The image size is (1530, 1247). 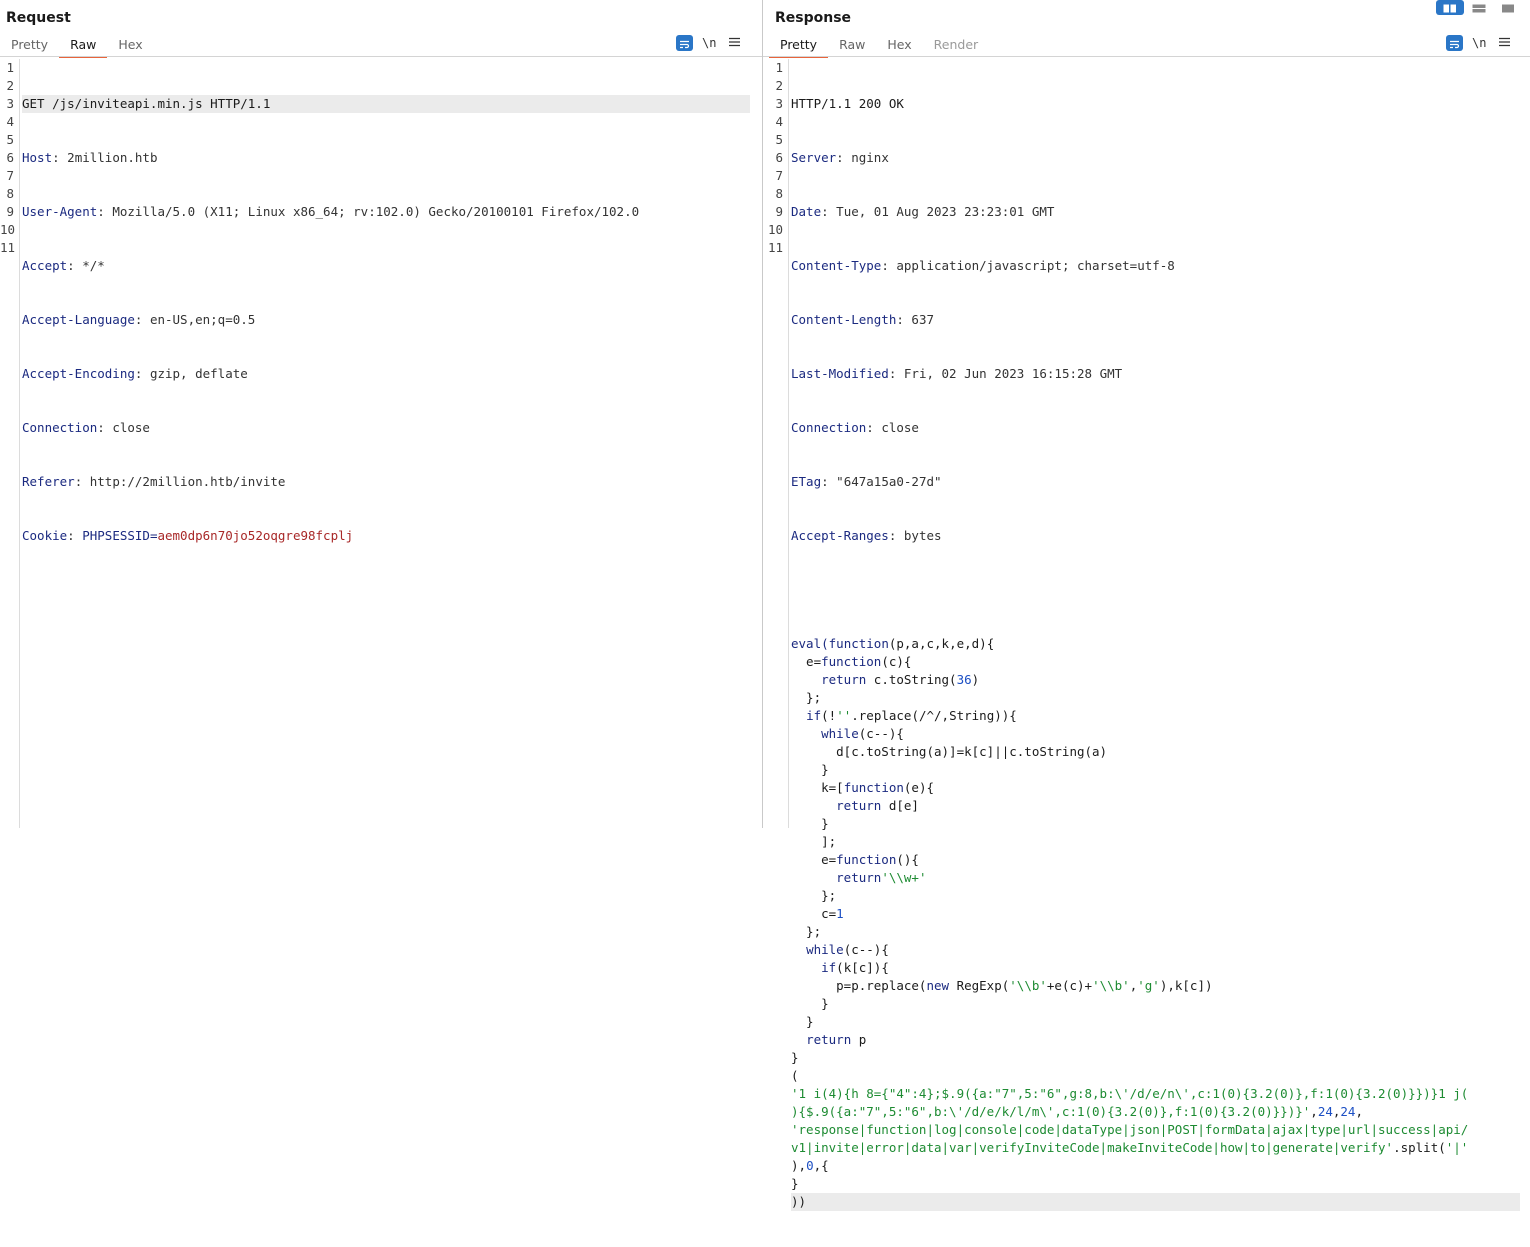 What do you see at coordinates (840, 157) in the screenshot?
I see `header-line: Server: nginx` at bounding box center [840, 157].